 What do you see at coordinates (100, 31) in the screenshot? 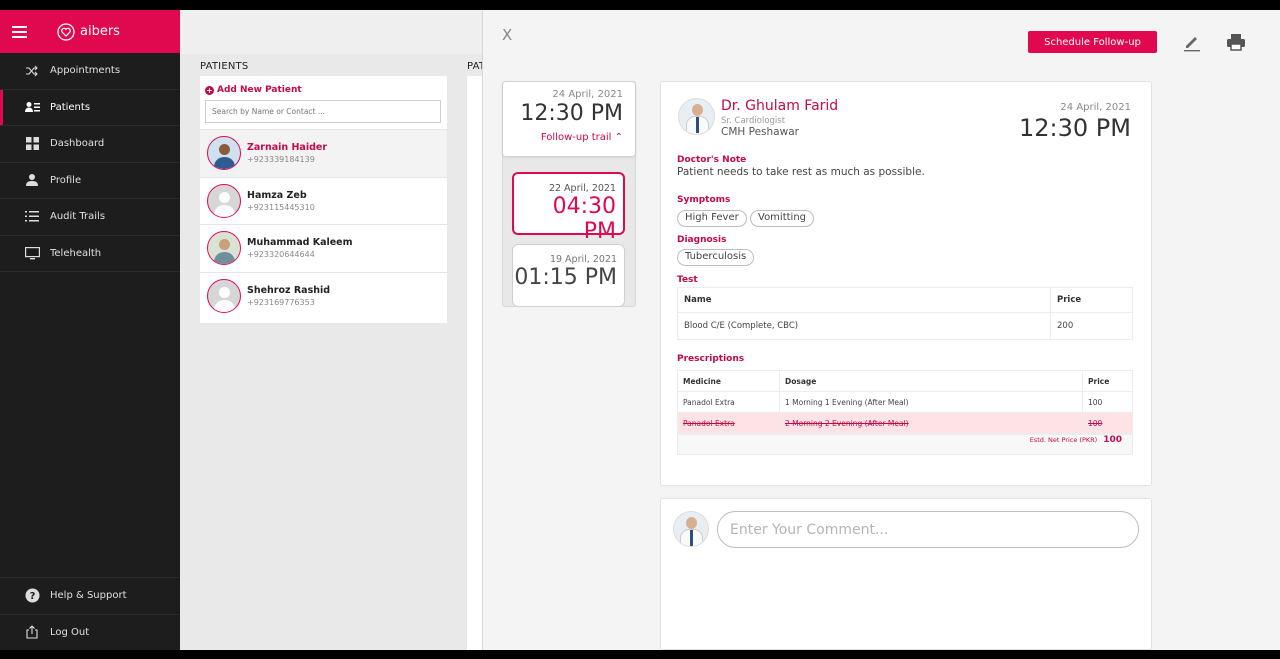
I see `brand-name: aibers` at bounding box center [100, 31].